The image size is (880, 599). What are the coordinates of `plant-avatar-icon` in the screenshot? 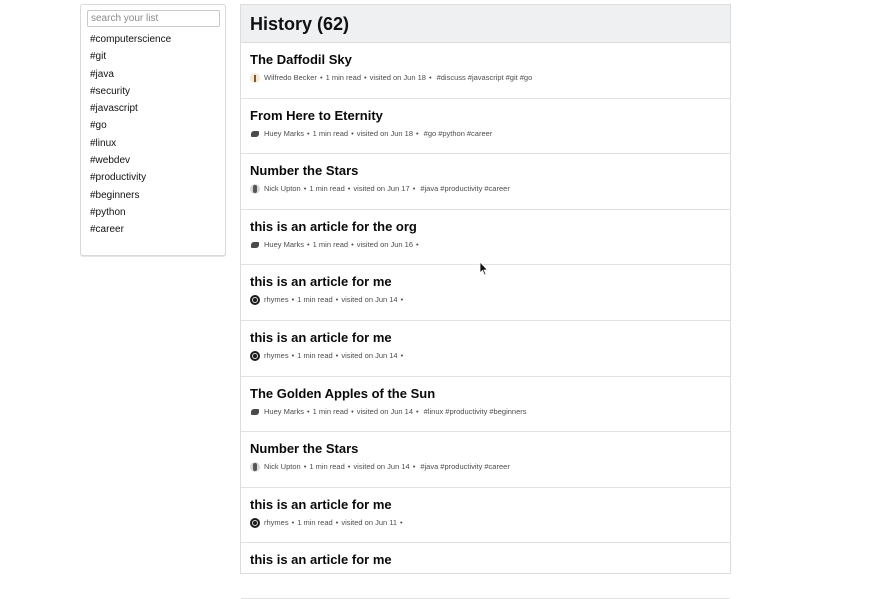 It's located at (255, 78).